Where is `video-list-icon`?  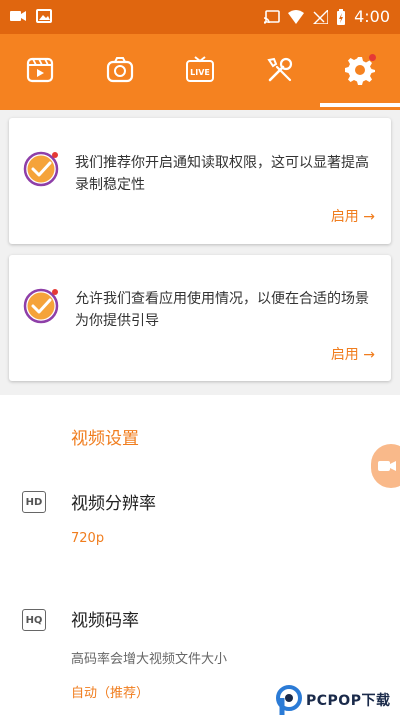 video-list-icon is located at coordinates (40, 70).